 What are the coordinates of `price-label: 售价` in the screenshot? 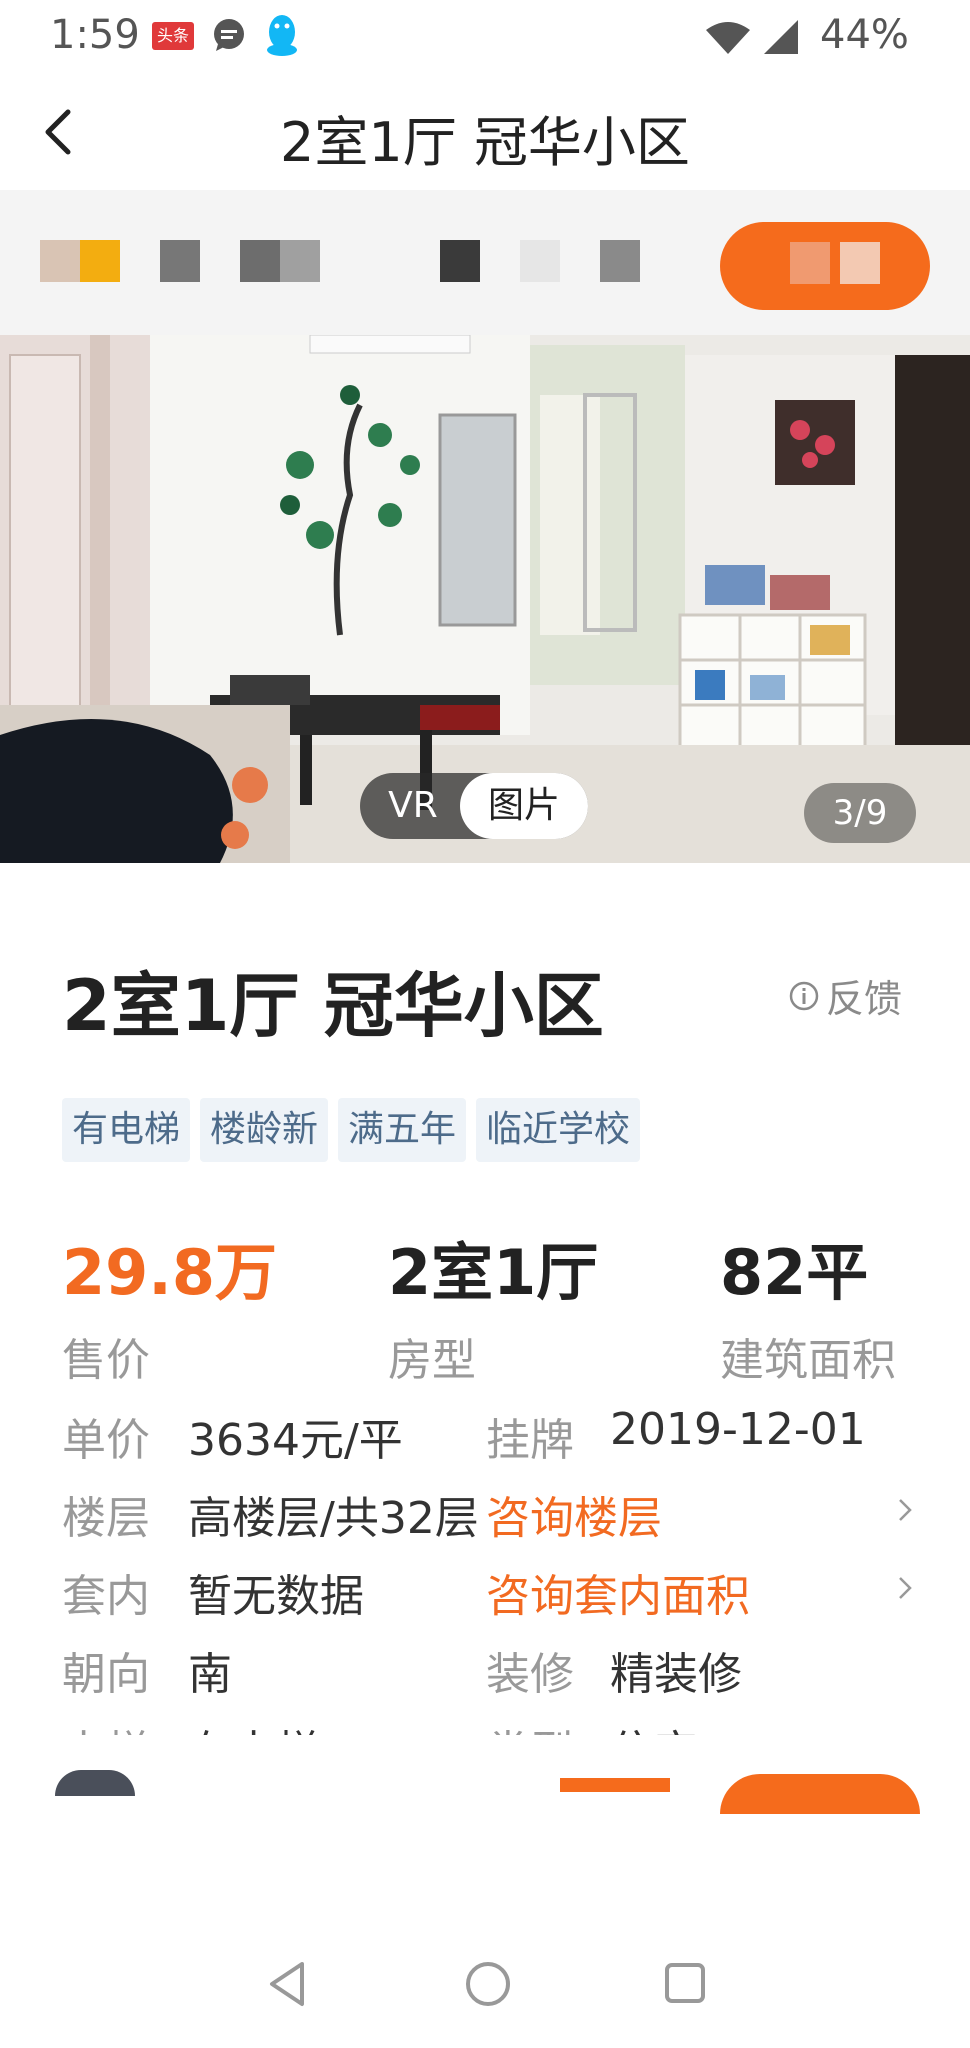 It's located at (106, 1360).